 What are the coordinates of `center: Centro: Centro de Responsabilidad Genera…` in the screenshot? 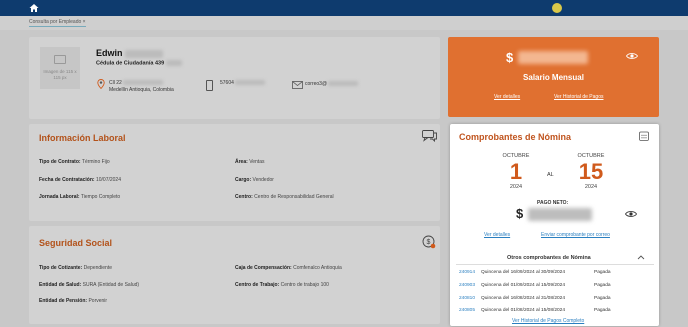 It's located at (284, 197).